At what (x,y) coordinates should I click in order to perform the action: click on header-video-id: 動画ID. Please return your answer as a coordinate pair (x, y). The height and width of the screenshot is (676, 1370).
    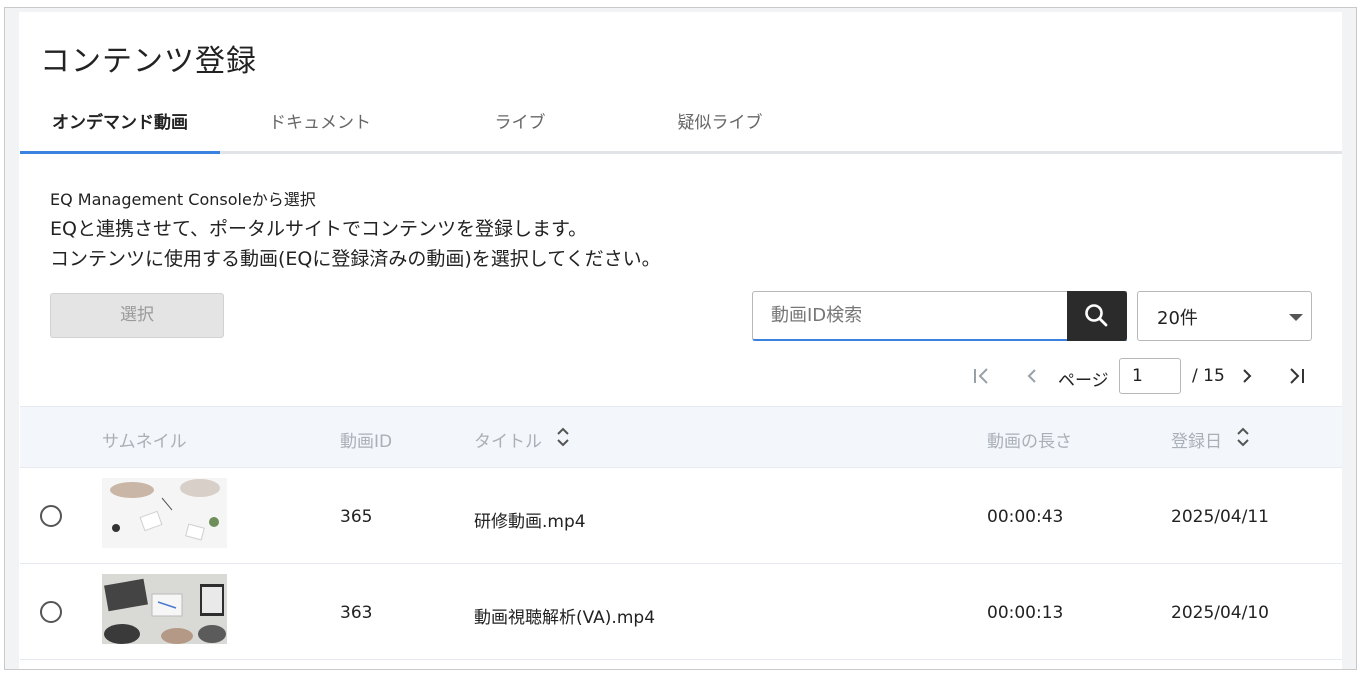
    Looking at the image, I should click on (366, 442).